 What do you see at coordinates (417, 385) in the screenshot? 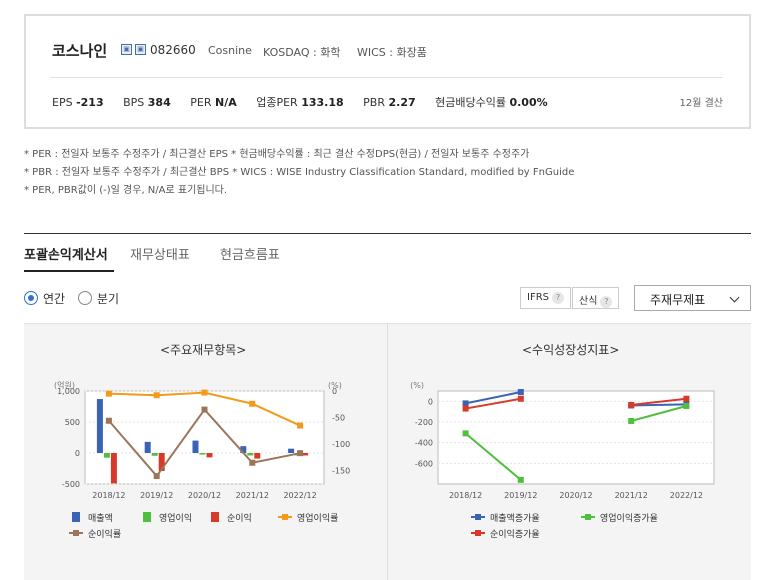
I see `y-axis-label: (%)` at bounding box center [417, 385].